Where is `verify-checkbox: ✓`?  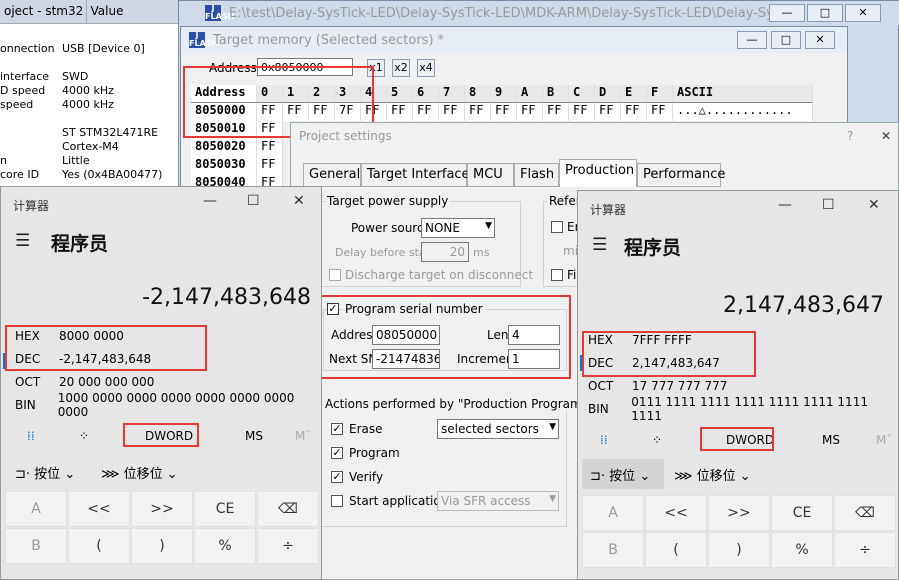
verify-checkbox: ✓ is located at coordinates (337, 477).